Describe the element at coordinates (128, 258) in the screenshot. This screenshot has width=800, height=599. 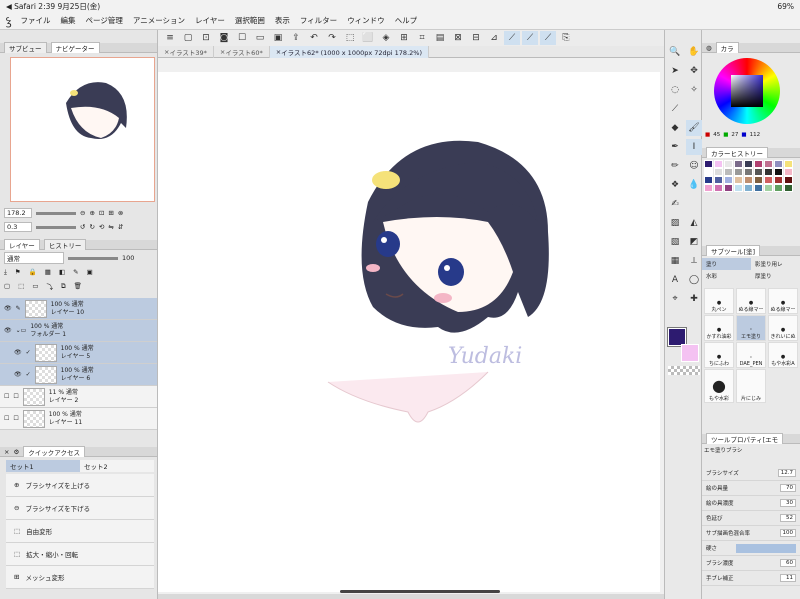
I see `opacity-value: 100` at that location.